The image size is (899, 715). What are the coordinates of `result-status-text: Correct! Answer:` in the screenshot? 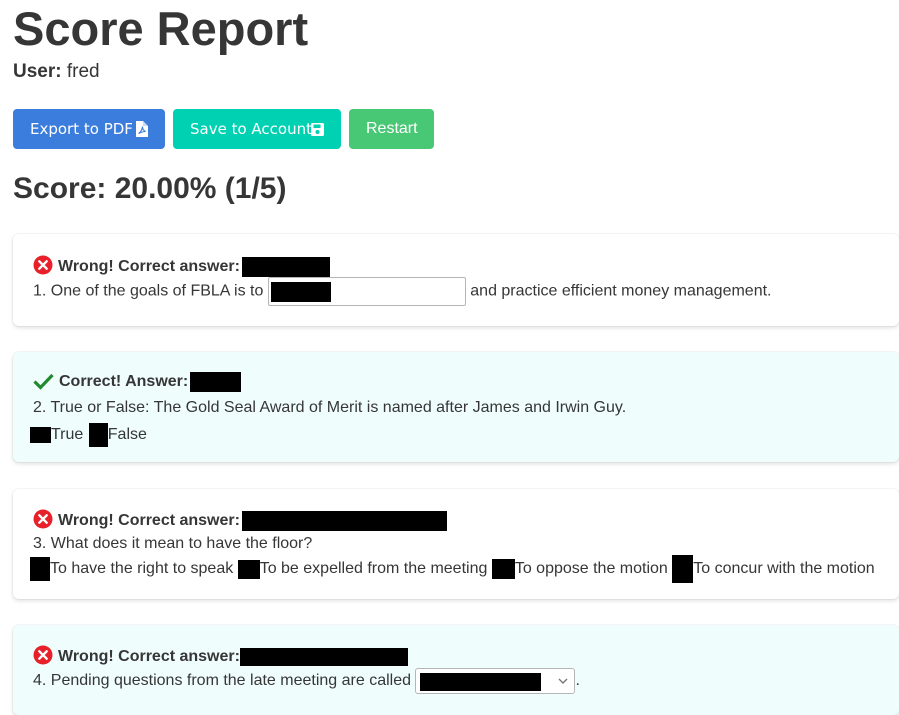 It's located at (124, 382).